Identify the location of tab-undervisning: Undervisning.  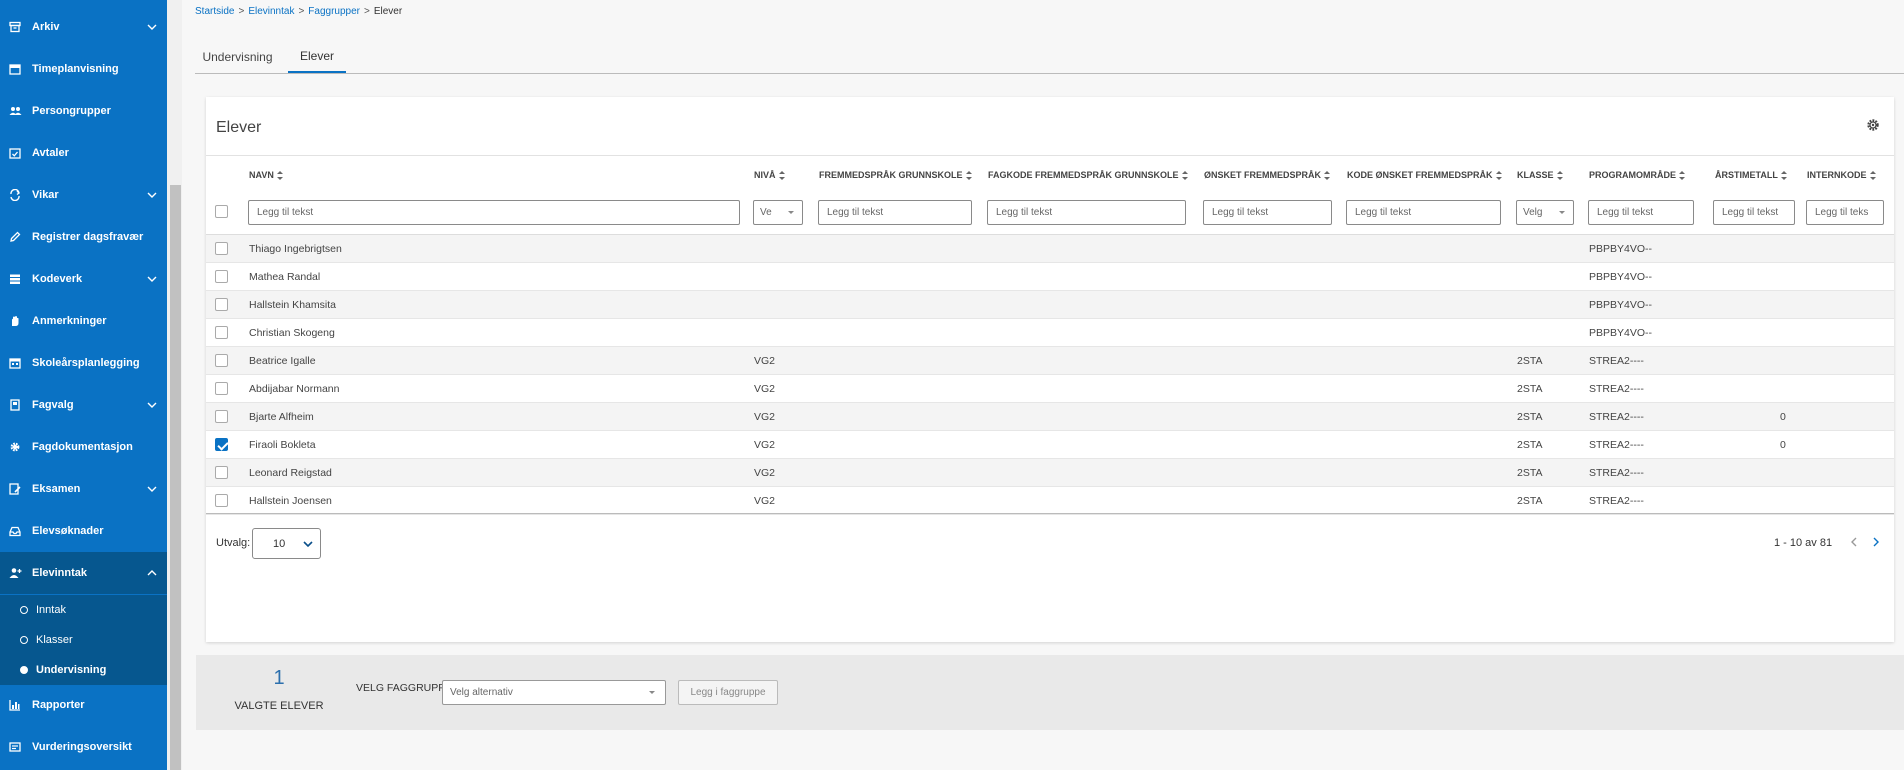
(237, 56).